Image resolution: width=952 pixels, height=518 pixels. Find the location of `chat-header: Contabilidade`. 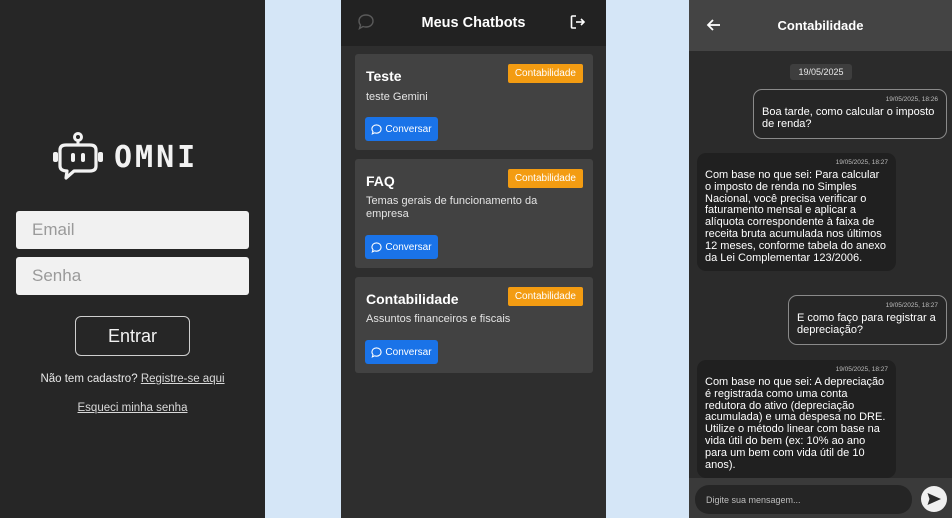

chat-header: Contabilidade is located at coordinates (820, 25).